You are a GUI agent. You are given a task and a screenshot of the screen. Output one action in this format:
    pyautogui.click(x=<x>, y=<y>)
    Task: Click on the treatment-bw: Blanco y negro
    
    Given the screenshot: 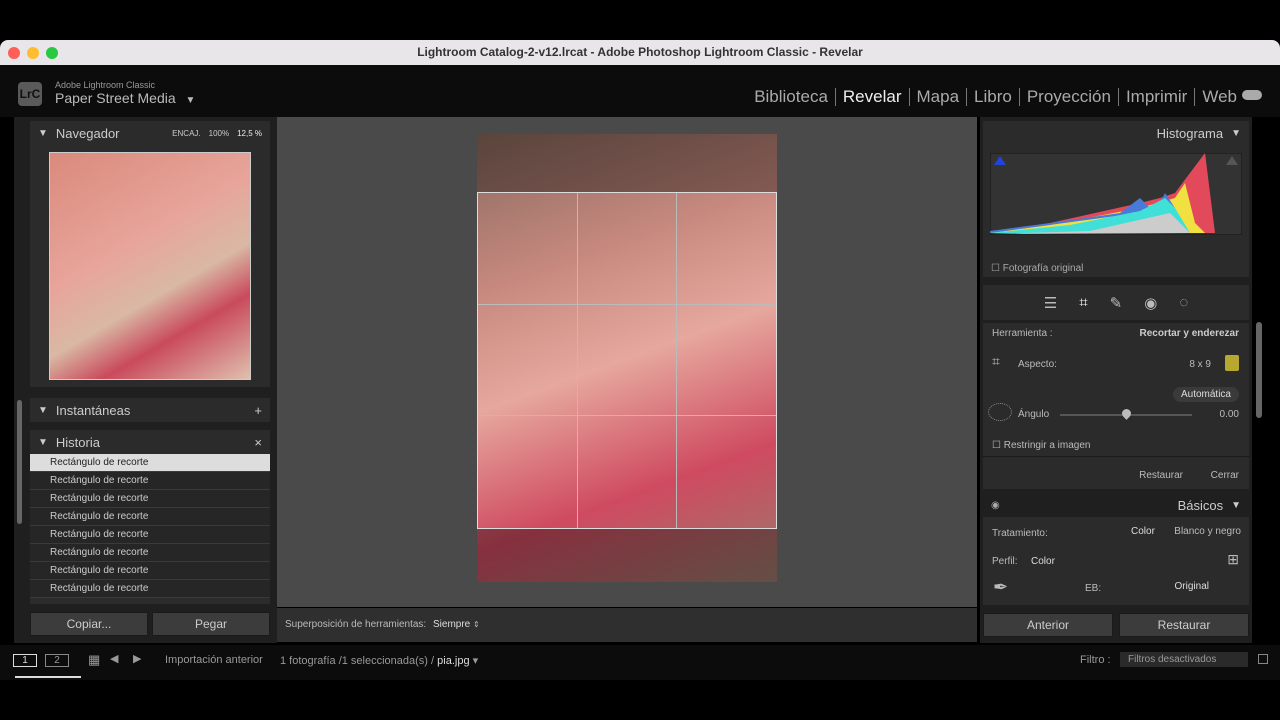 What is the action you would take?
    pyautogui.click(x=1207, y=531)
    